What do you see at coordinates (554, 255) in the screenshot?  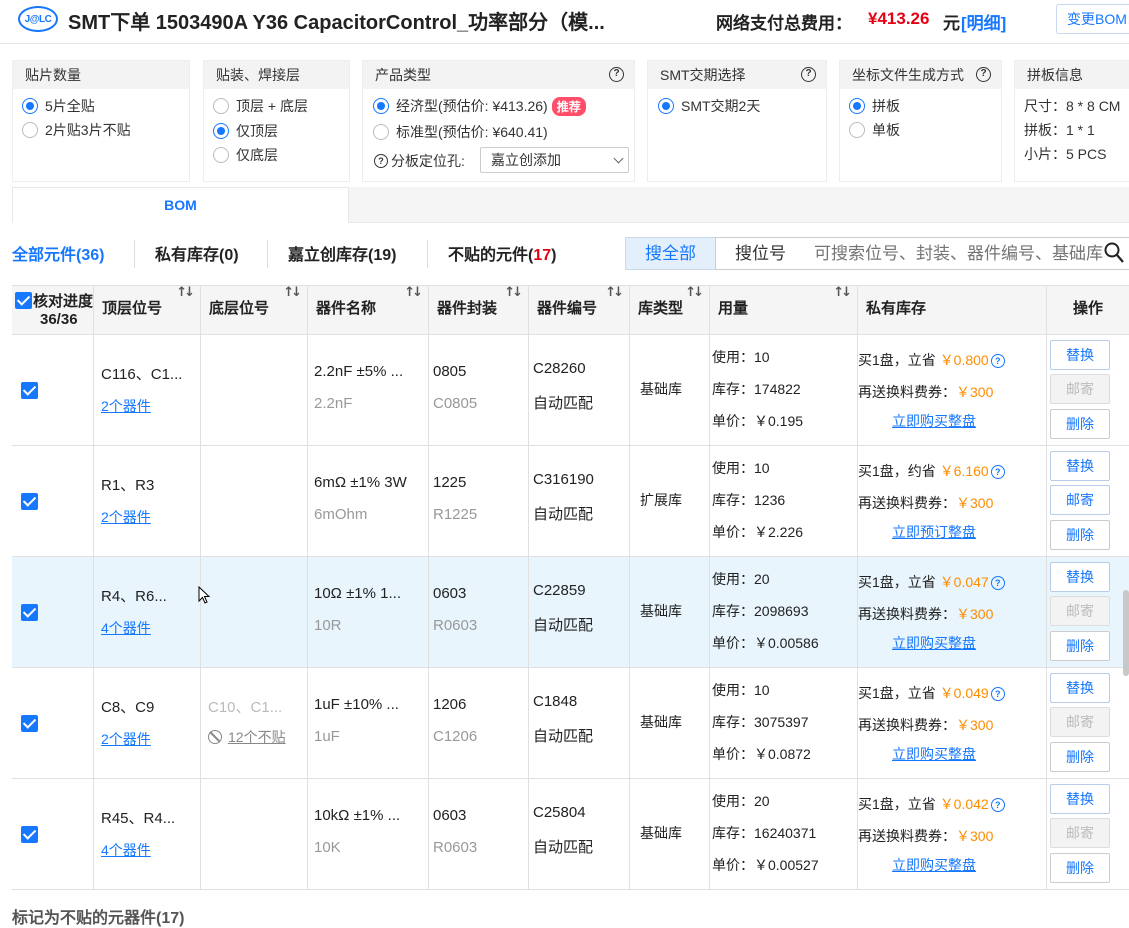 I see `filter-end: )` at bounding box center [554, 255].